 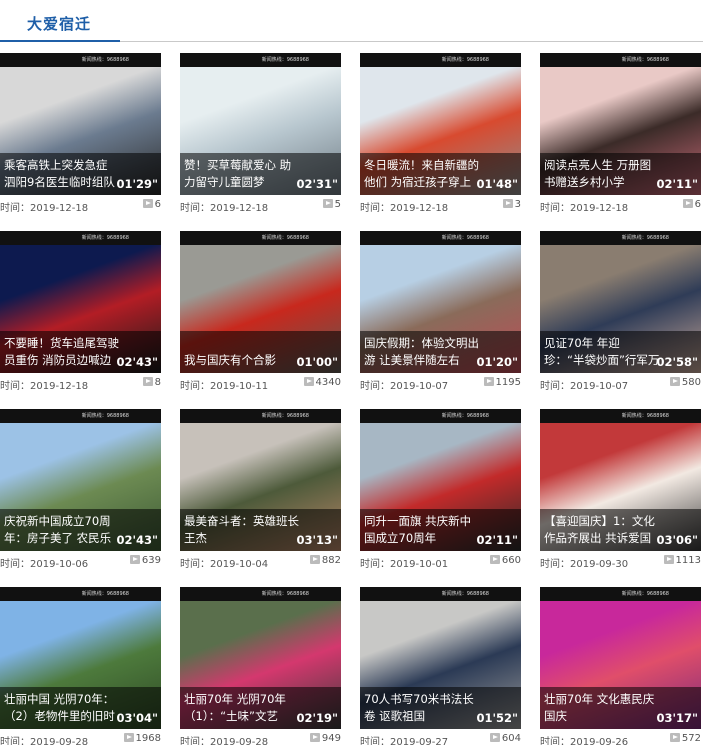 I want to click on caption-overlay: 阅读点亮人生 万册图书赠送乡村小学 02'11", so click(x=620, y=174).